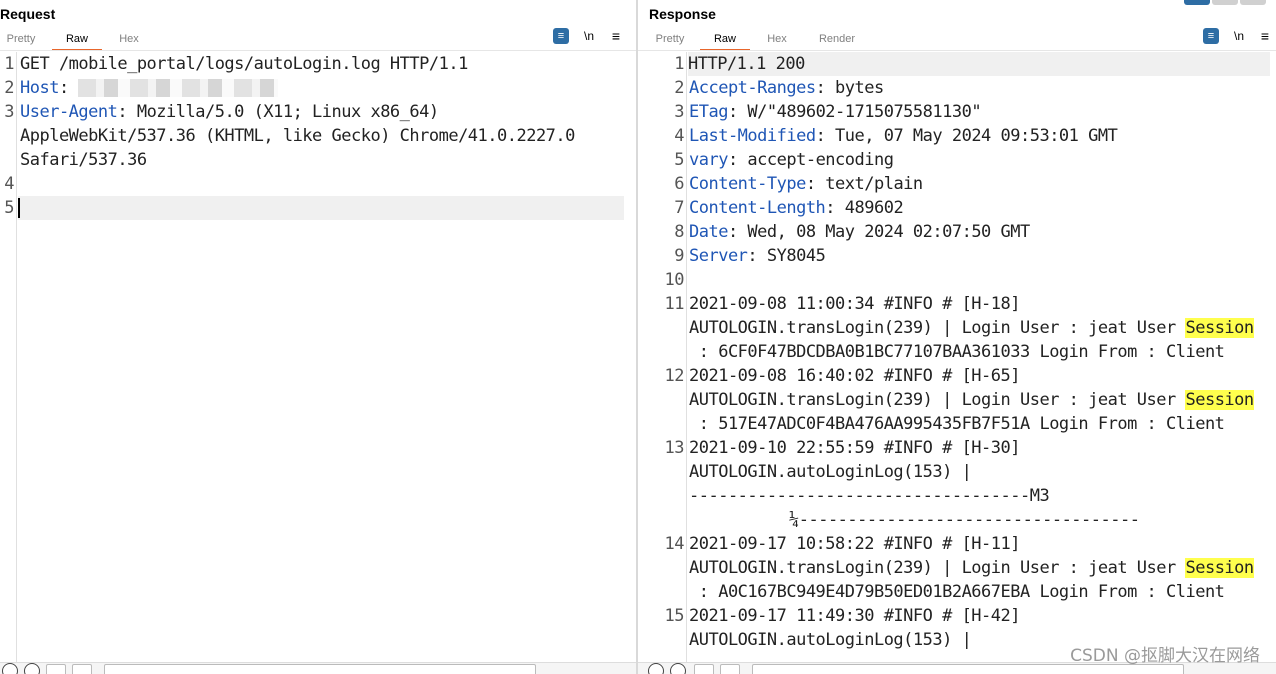 The image size is (1276, 674). I want to click on request-line: Safari/537.36, so click(83, 160).